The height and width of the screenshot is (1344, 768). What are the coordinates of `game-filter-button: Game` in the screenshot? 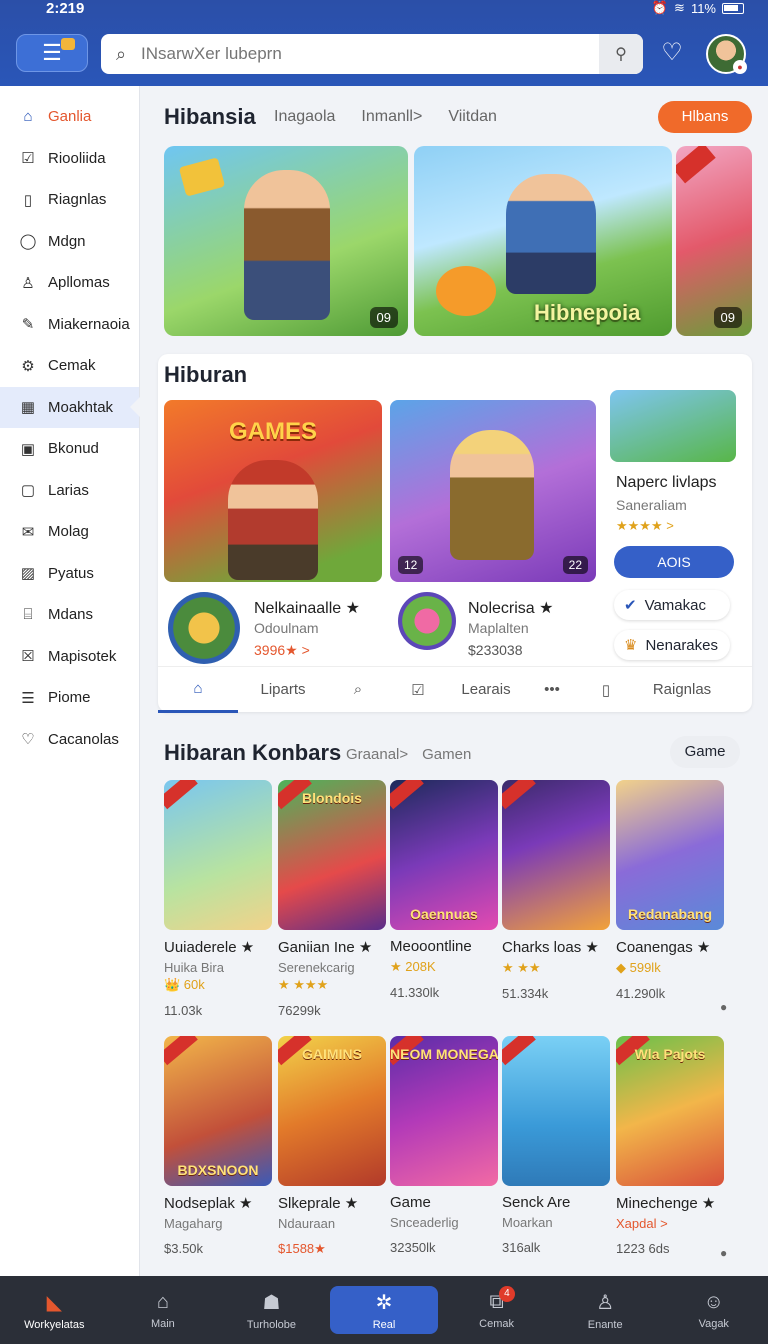 It's located at (705, 752).